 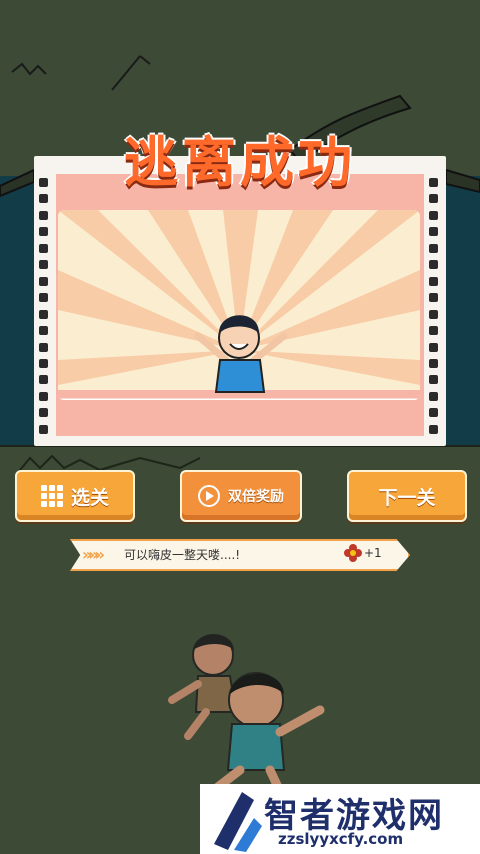 What do you see at coordinates (51, 496) in the screenshot?
I see `grid-icon` at bounding box center [51, 496].